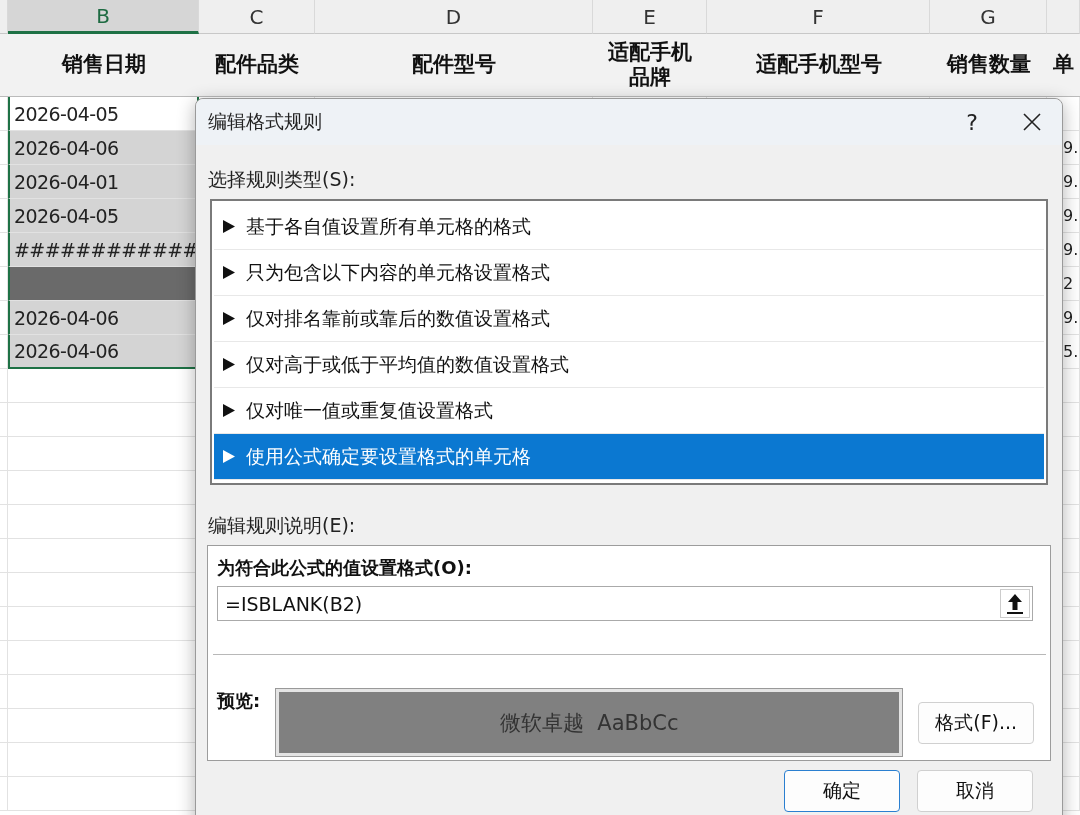 This screenshot has width=1080, height=815. Describe the element at coordinates (975, 791) in the screenshot. I see `cancel-button: 取消` at that location.